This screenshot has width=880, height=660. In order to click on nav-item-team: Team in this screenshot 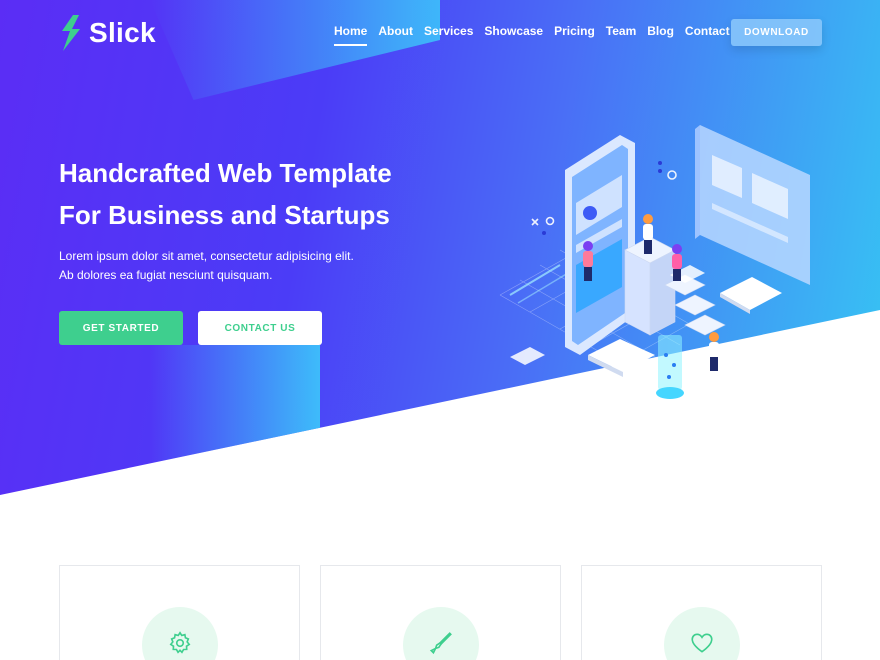, I will do `click(621, 35)`.